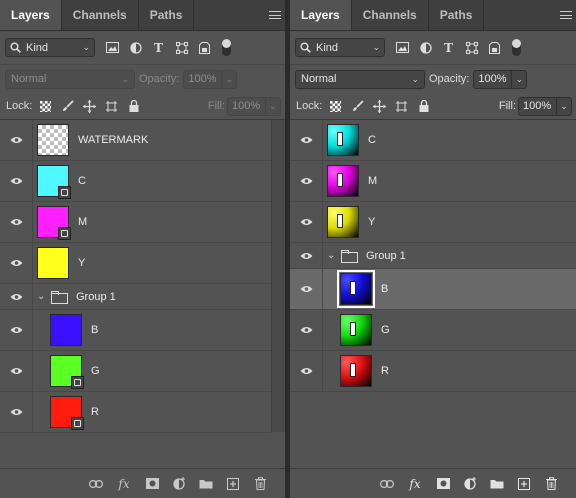 The height and width of the screenshot is (498, 576). I want to click on blend-bar: Normal ⌄ Opacity: 100% ⌄, so click(433, 79).